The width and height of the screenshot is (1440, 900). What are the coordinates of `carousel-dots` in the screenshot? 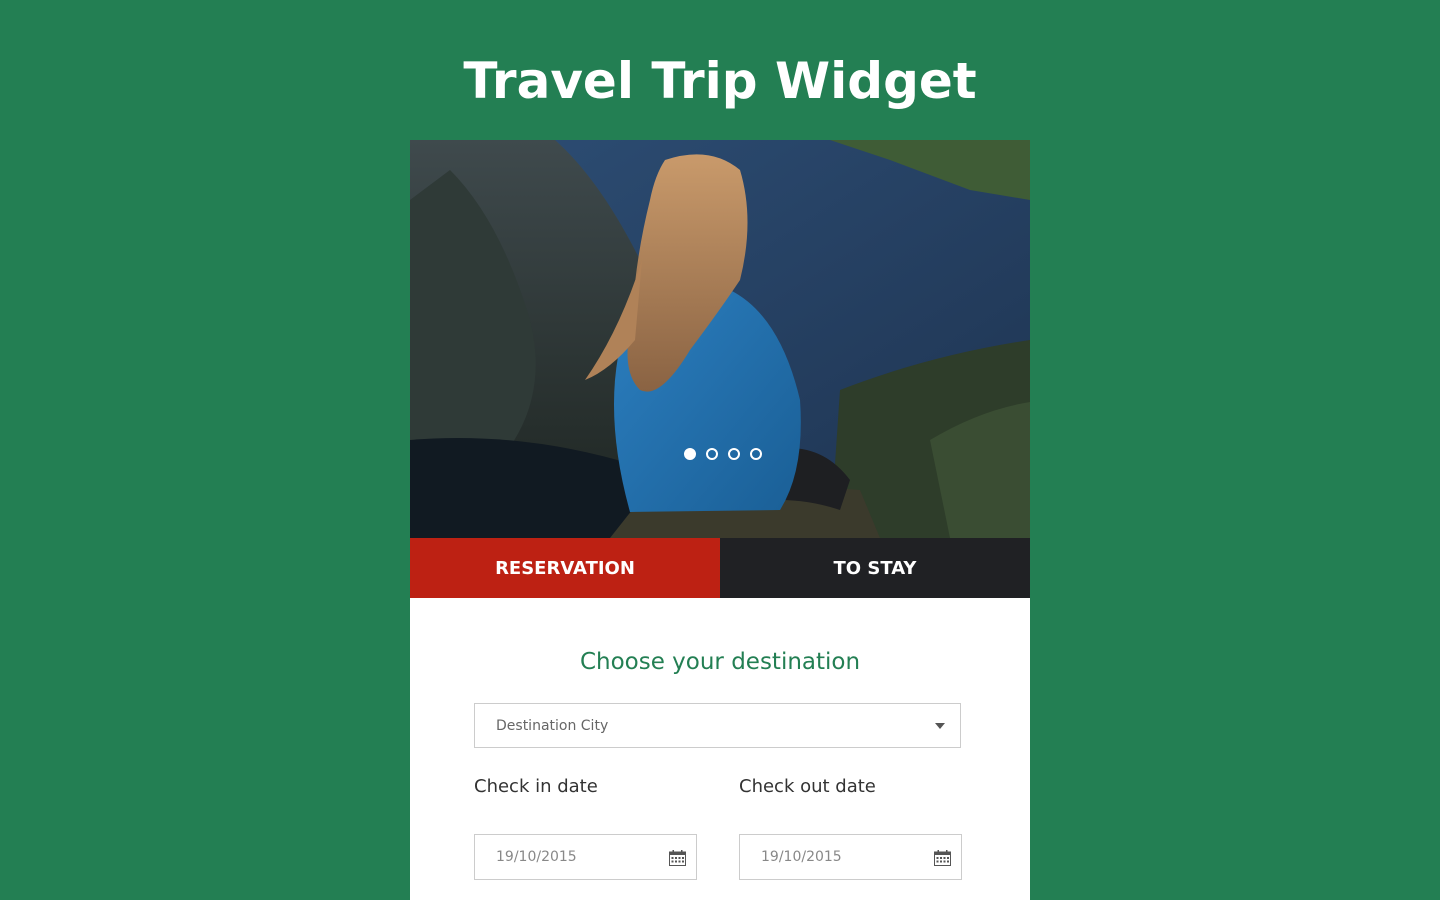 It's located at (723, 454).